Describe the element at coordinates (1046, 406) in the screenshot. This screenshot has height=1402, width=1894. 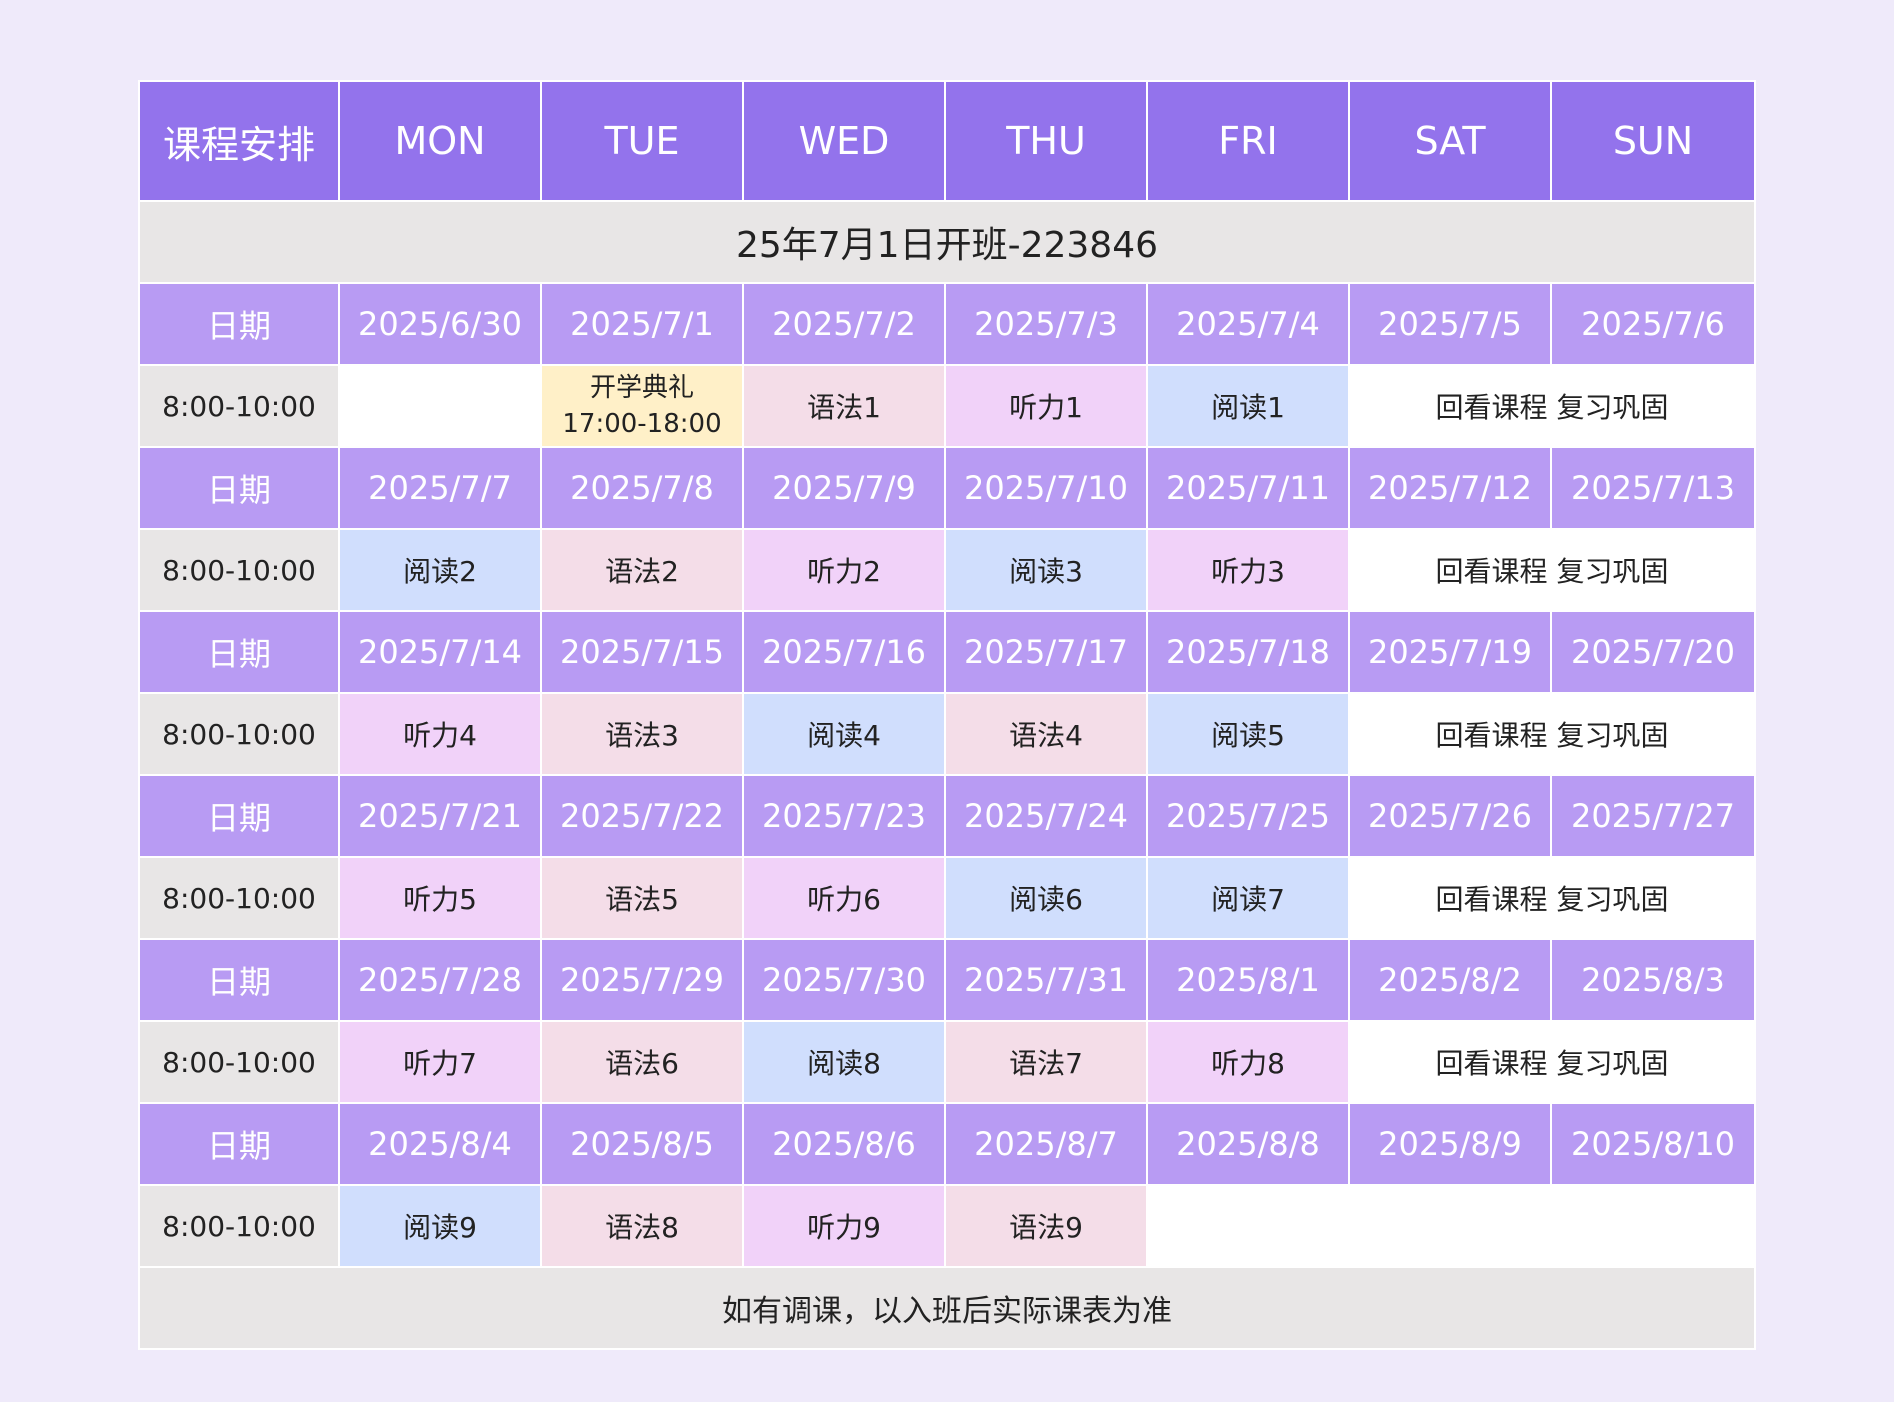
I see `session-cell-listening: 听力1` at that location.